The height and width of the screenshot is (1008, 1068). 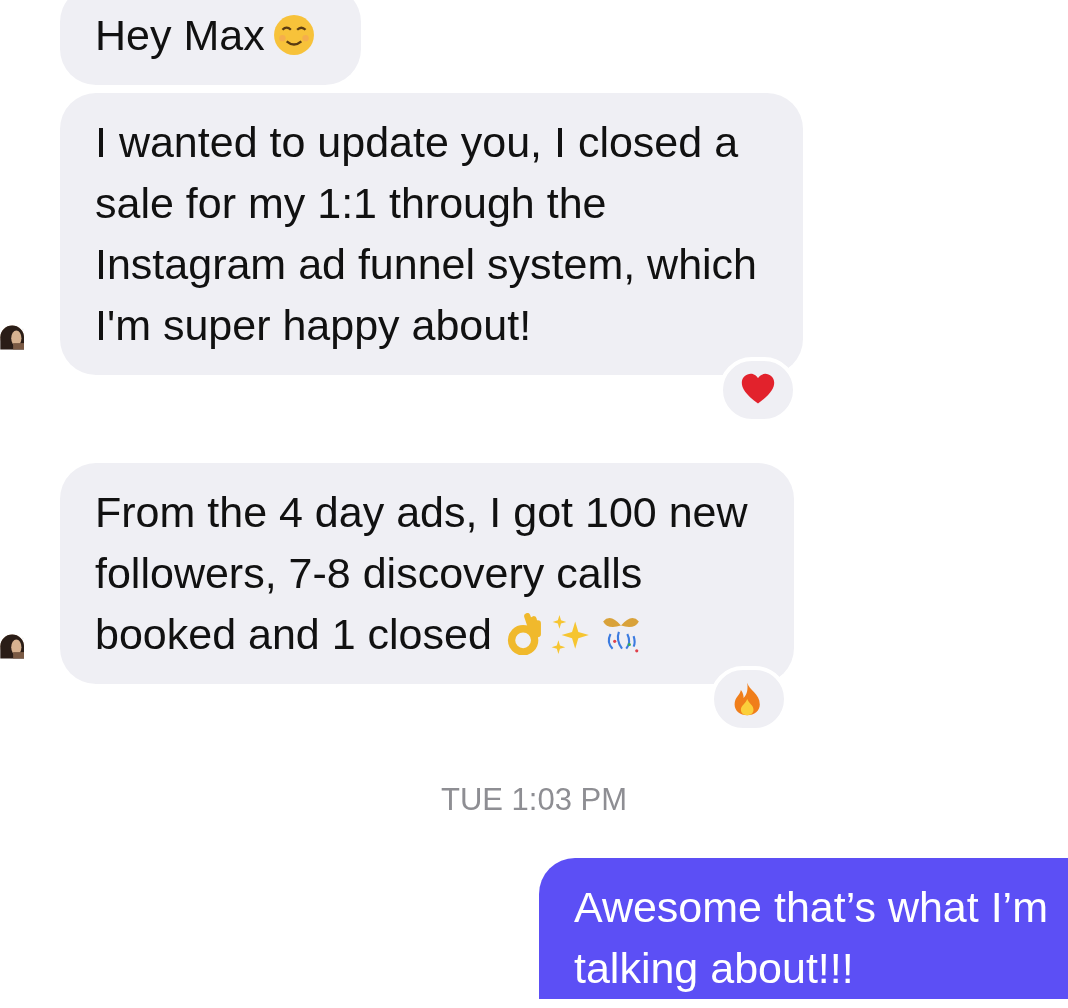 I want to click on message-text: Awesome that’s what I’m talking about!!!, so click(x=811, y=938).